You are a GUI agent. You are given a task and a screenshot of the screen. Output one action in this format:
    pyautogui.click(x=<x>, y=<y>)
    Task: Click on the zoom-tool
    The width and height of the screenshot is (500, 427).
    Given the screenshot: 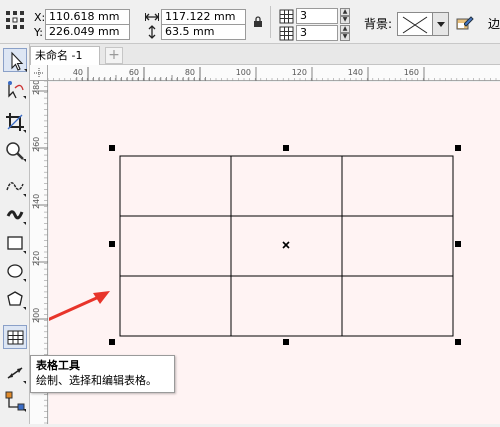 What is the action you would take?
    pyautogui.click(x=15, y=151)
    